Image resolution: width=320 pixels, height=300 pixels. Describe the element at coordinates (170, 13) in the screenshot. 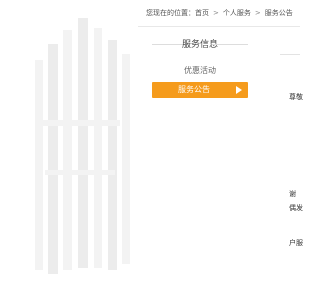

I see `breadcrumb-prefix: 您现在的位置：` at that location.